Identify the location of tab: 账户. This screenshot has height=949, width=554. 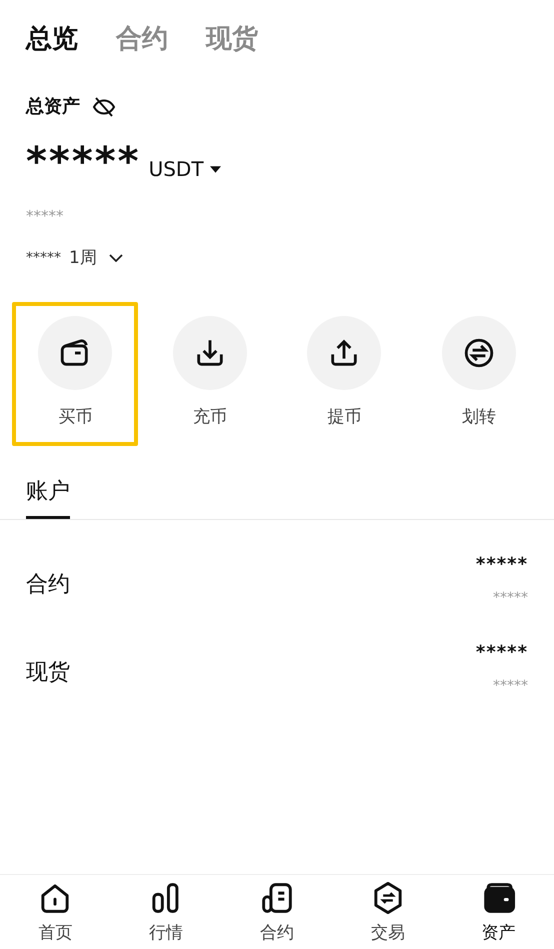
(48, 496).